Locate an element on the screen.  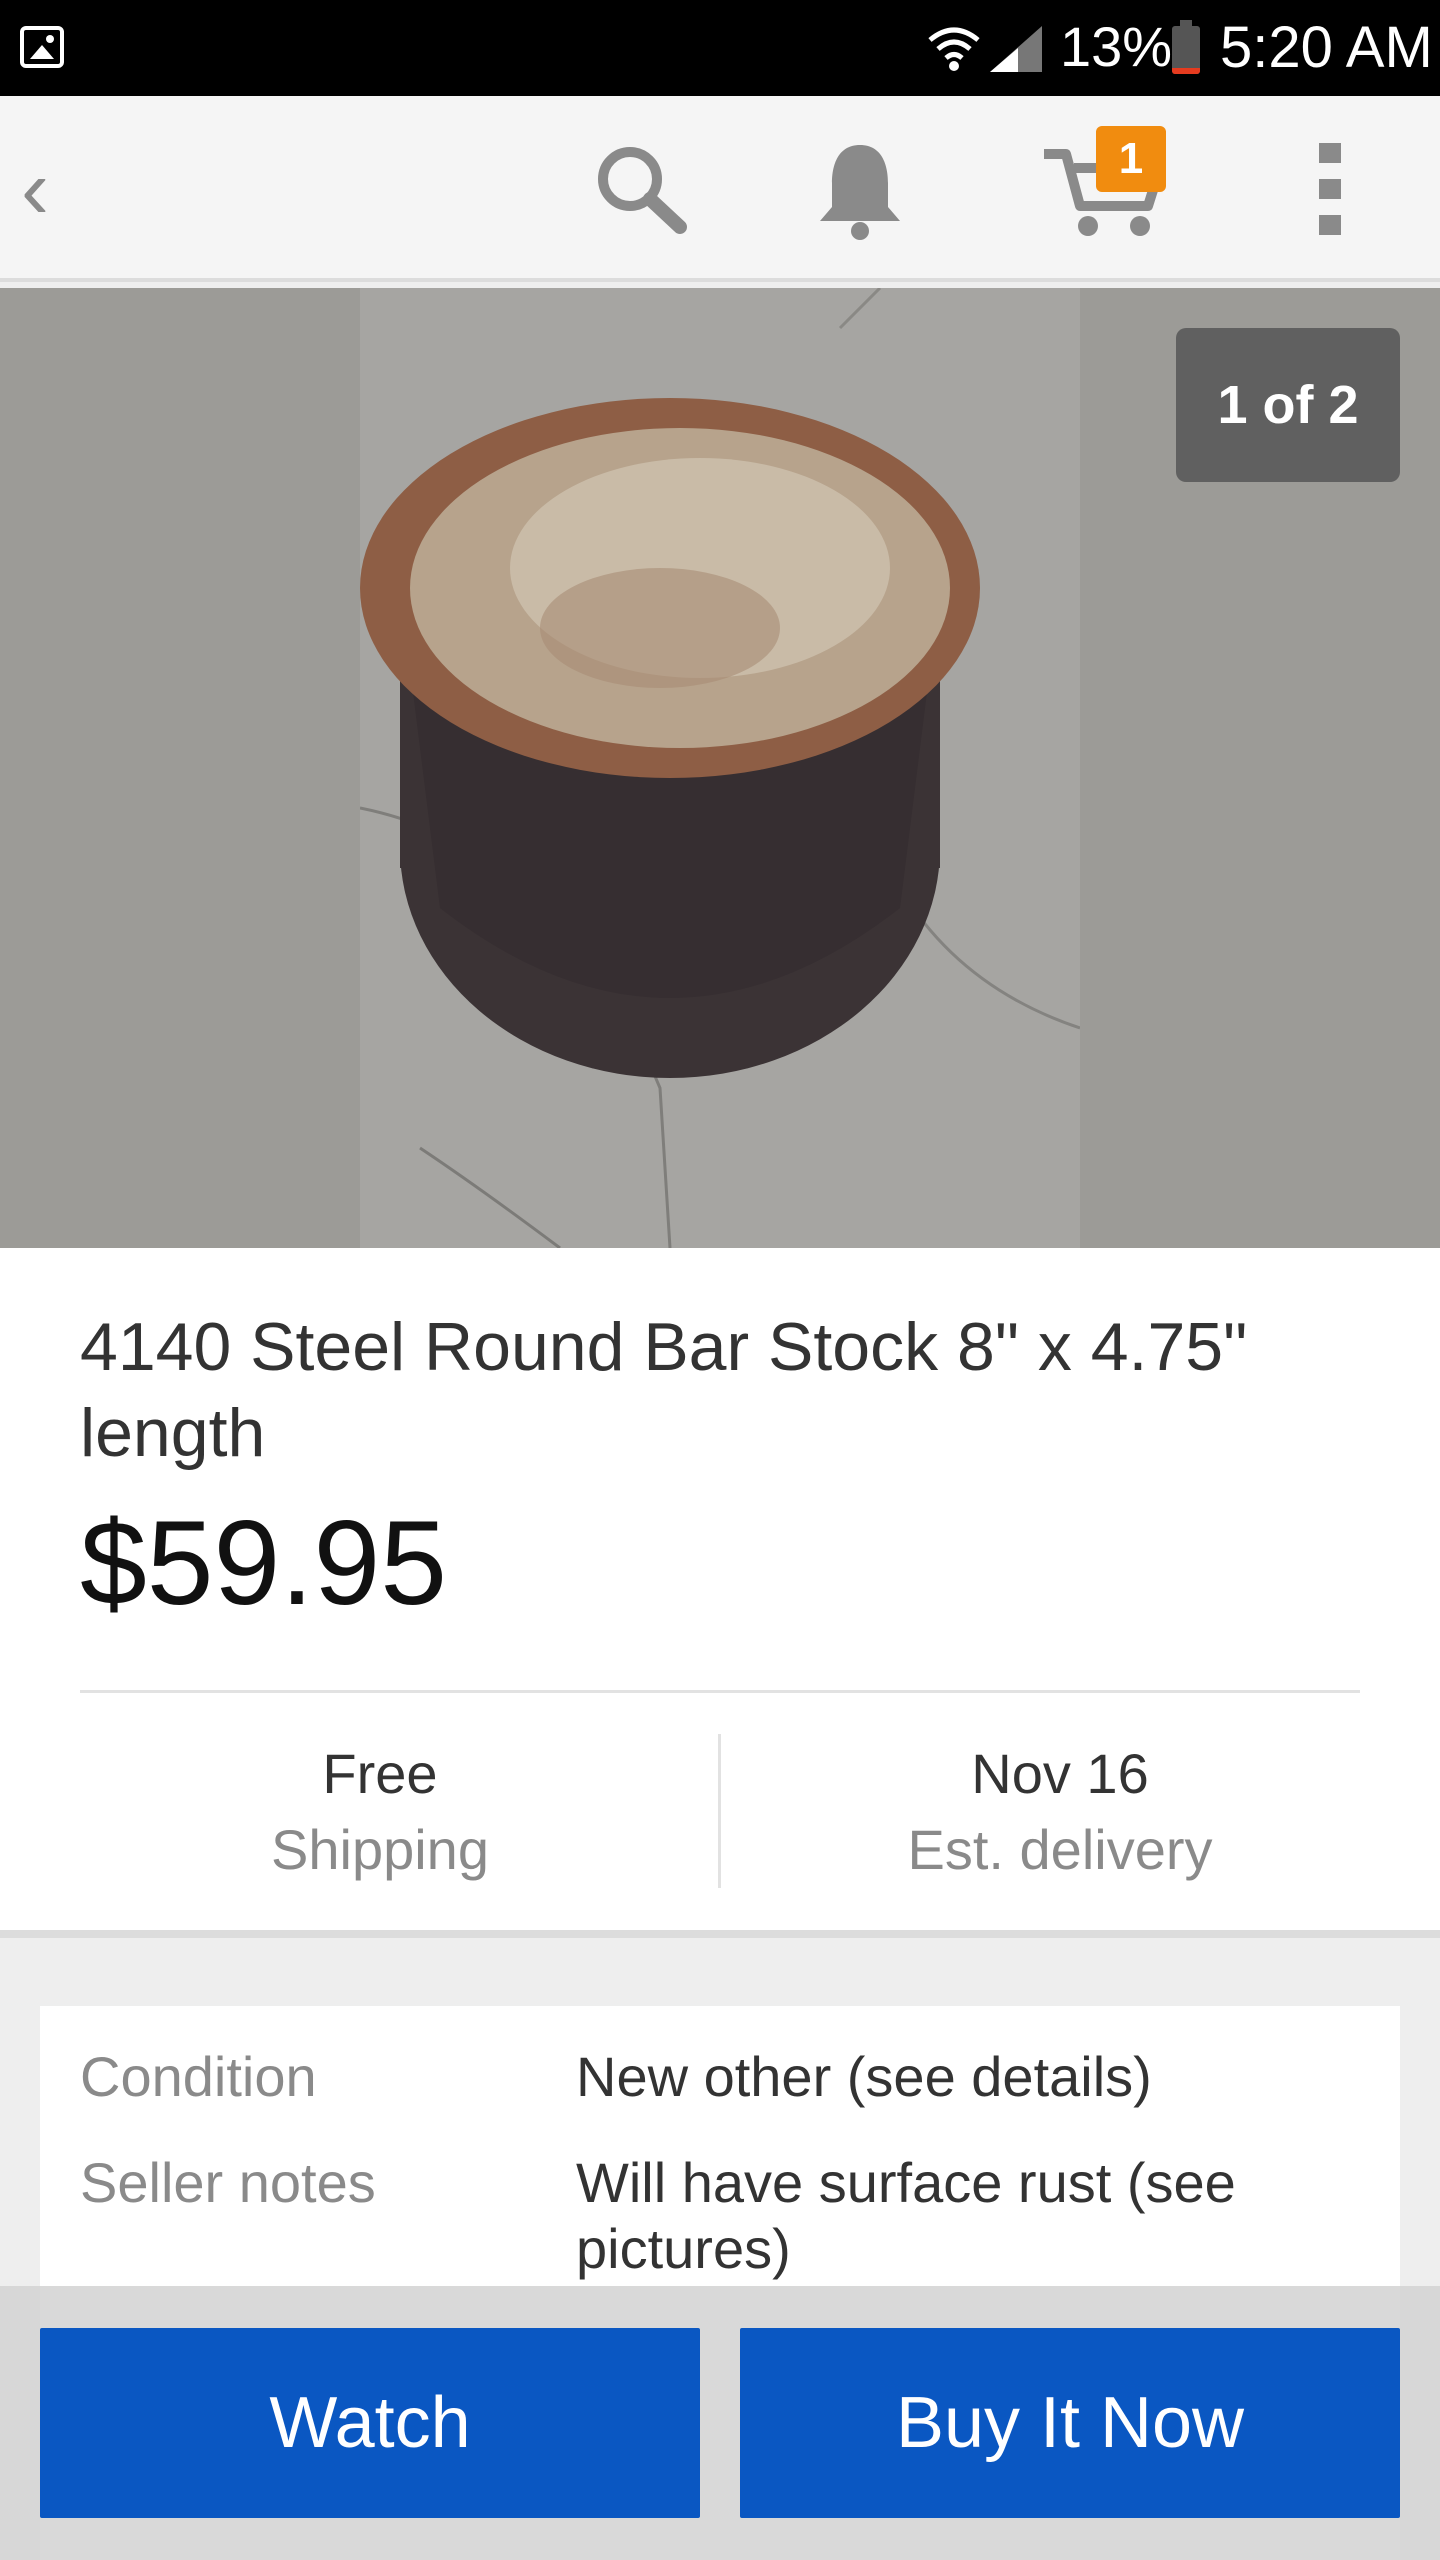
vertical-divider is located at coordinates (719, 1811).